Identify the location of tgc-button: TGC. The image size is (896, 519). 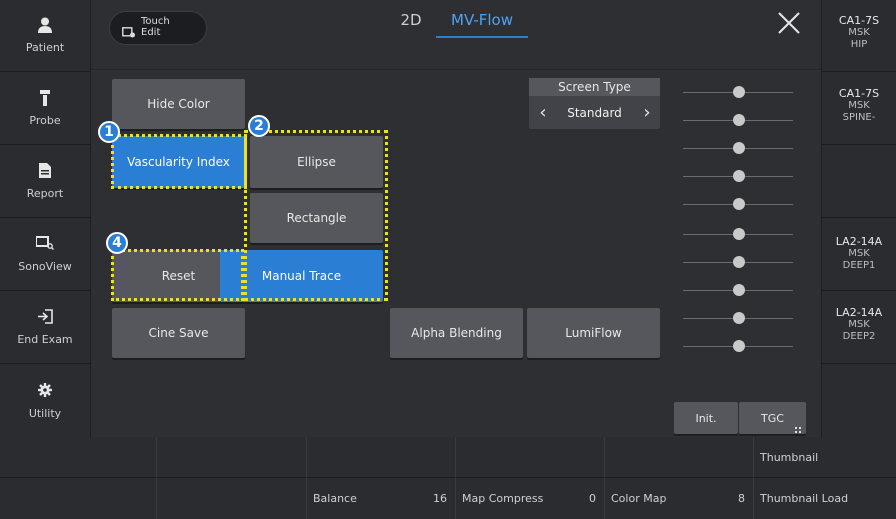
(772, 418).